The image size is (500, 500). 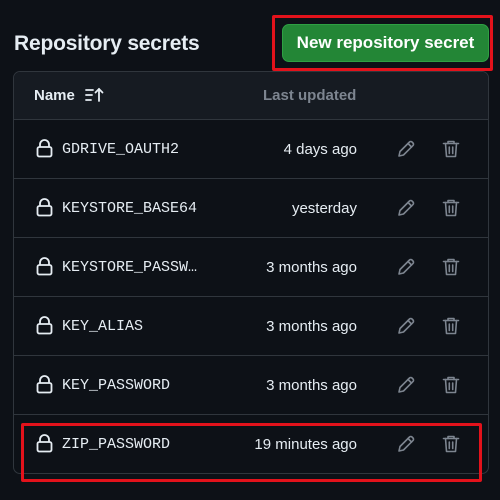 What do you see at coordinates (251, 452) in the screenshot?
I see `highlight-box` at bounding box center [251, 452].